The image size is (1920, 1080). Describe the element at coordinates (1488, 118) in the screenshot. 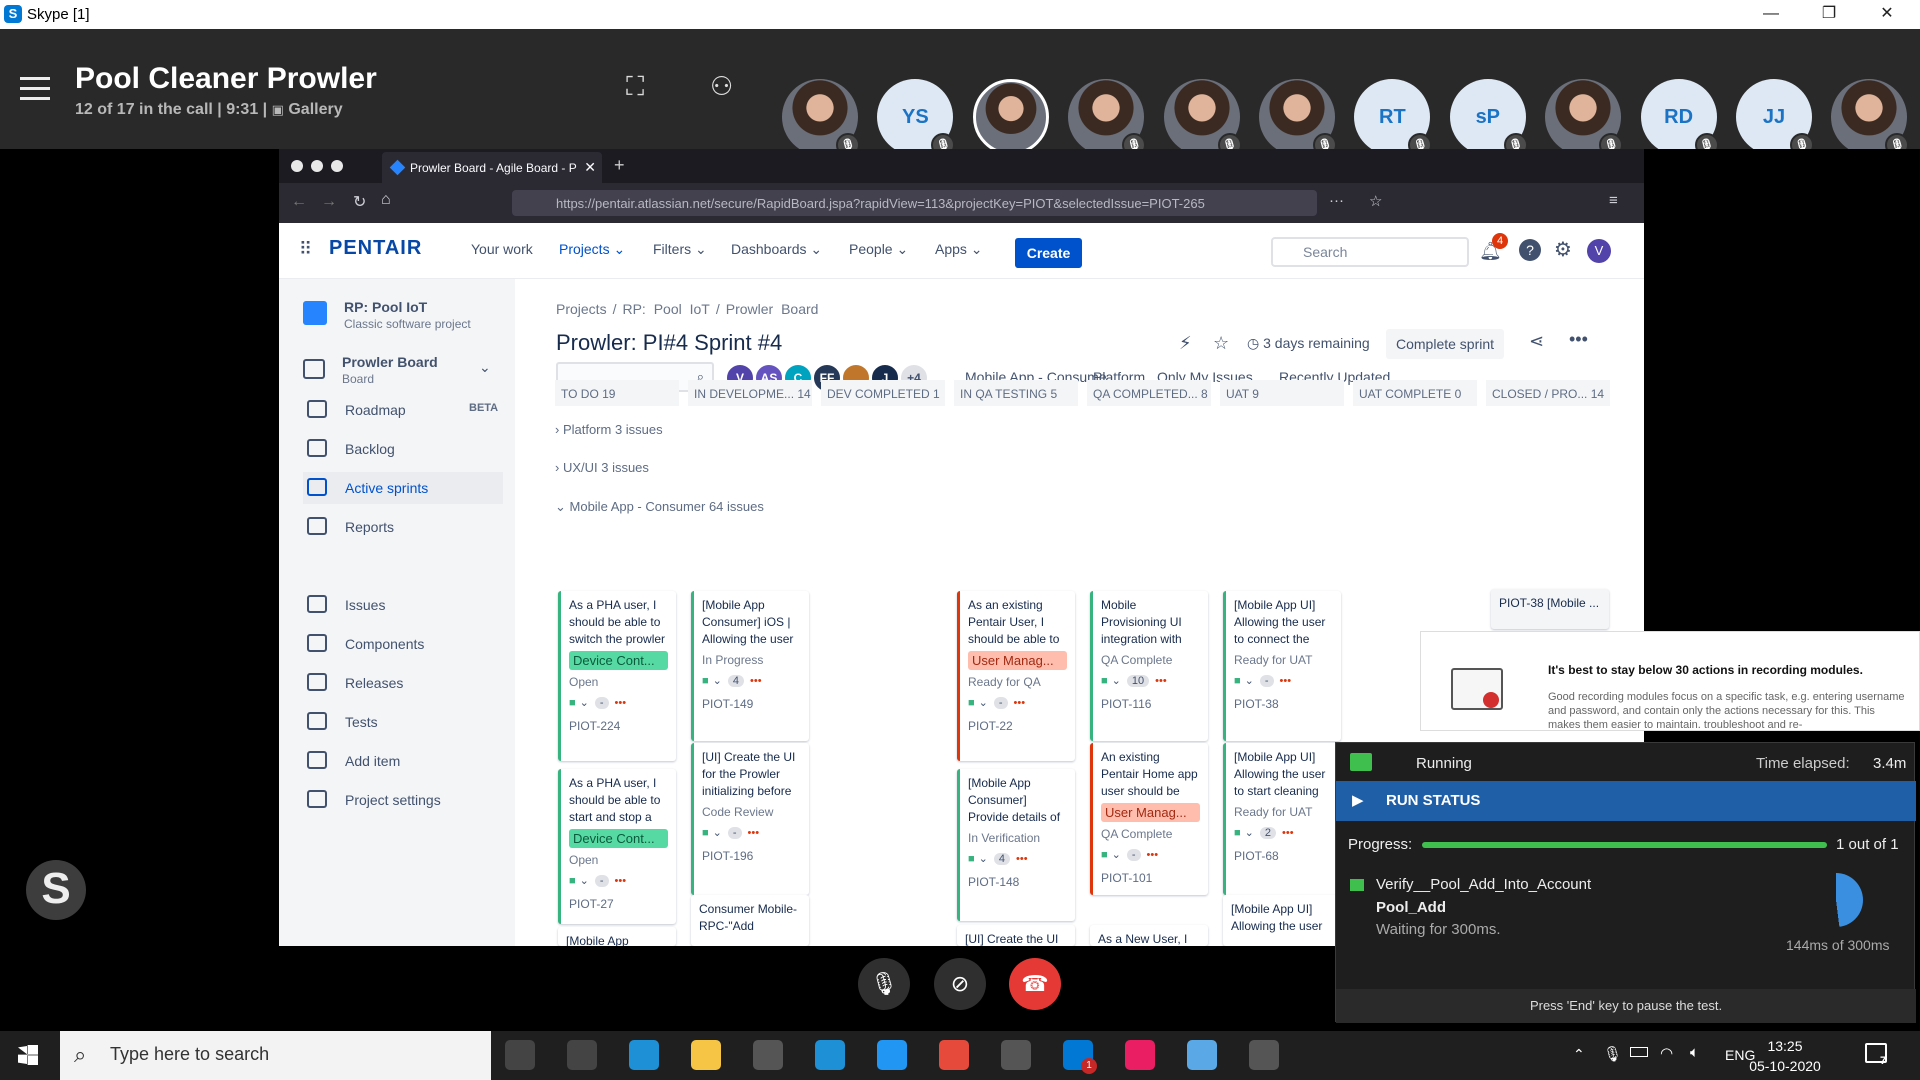

I see `participant-avatar: sP 🎙︎` at that location.